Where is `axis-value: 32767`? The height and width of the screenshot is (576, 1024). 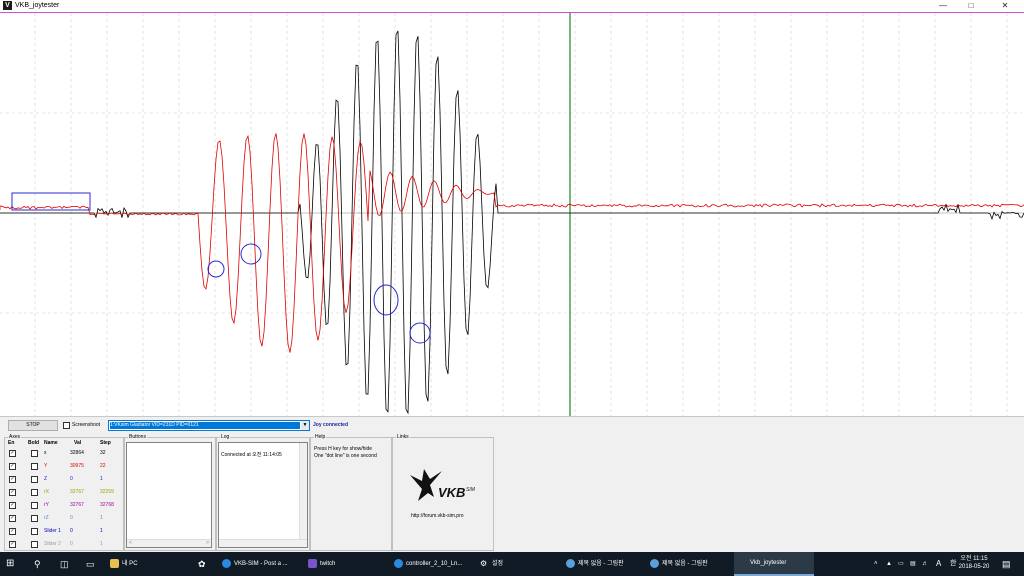
axis-value: 32767 is located at coordinates (77, 492).